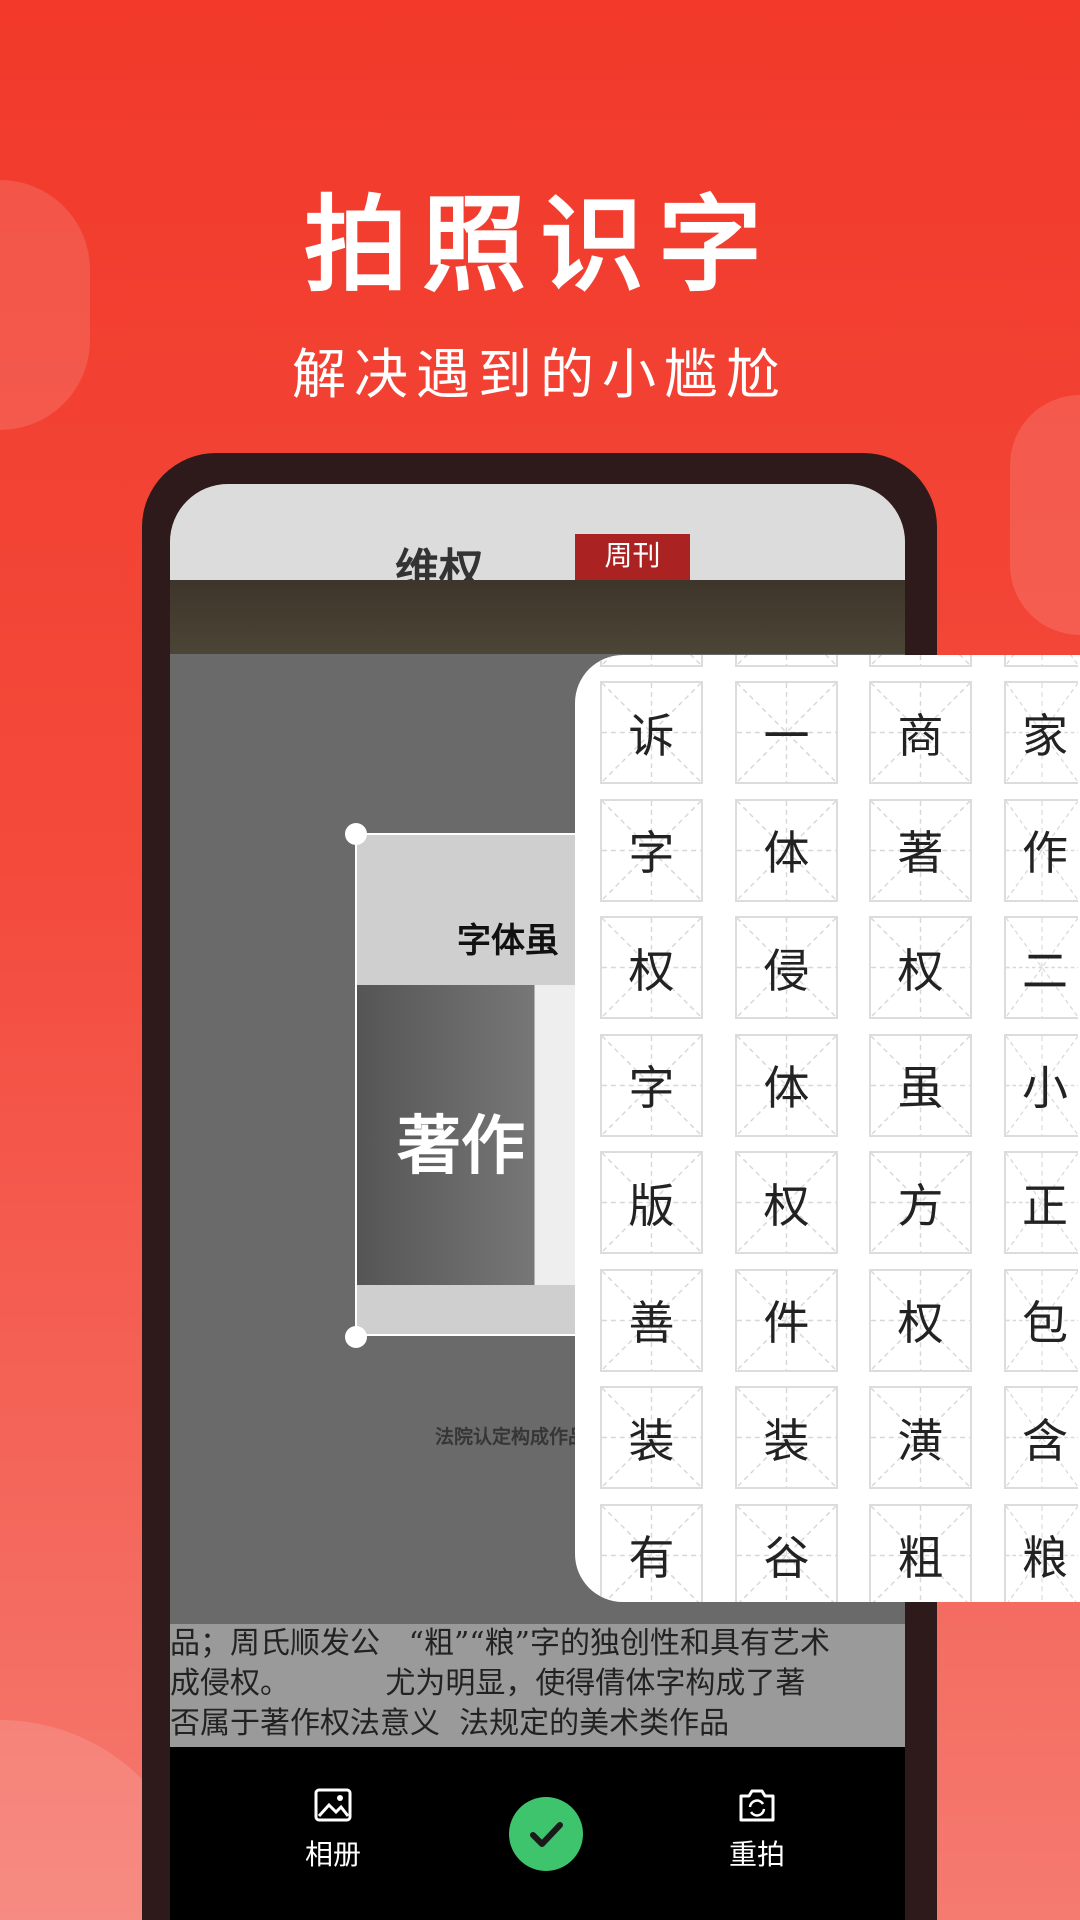  I want to click on crop-handle-top-left, so click(356, 834).